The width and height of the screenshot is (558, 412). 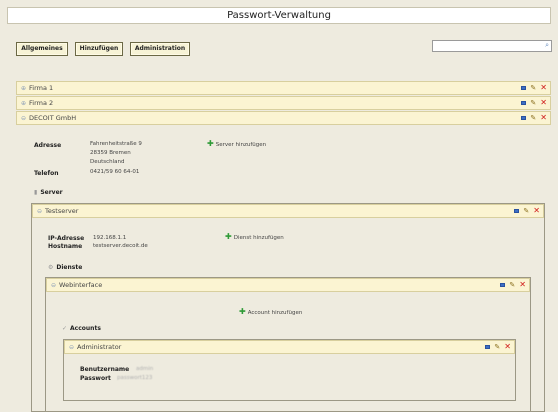 What do you see at coordinates (48, 145) in the screenshot?
I see `address-label: Adresse` at bounding box center [48, 145].